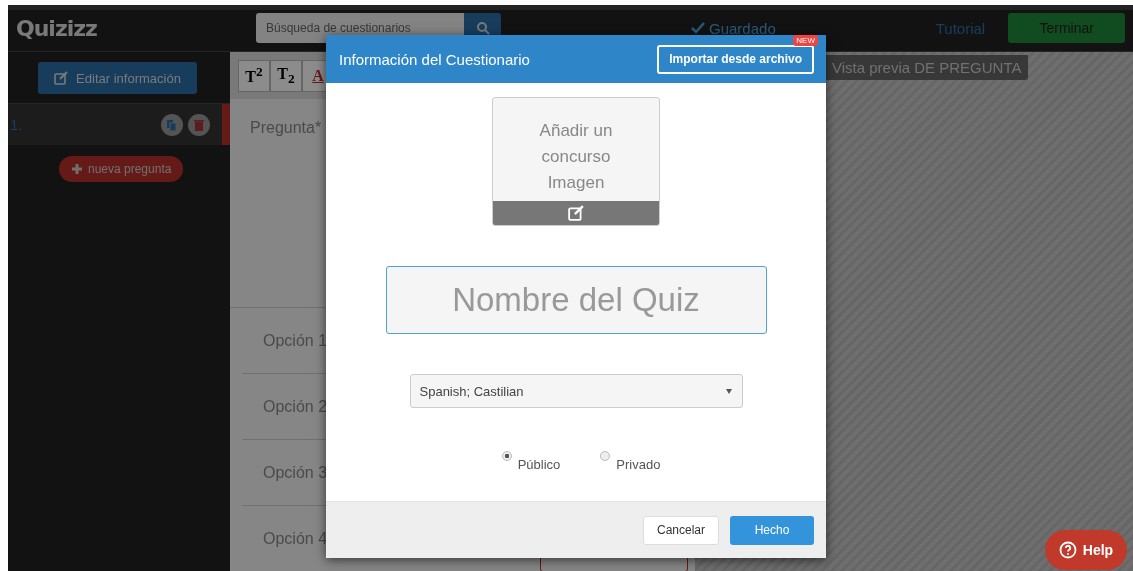 The height and width of the screenshot is (571, 1133). Describe the element at coordinates (1067, 550) in the screenshot. I see `help-icon` at that location.